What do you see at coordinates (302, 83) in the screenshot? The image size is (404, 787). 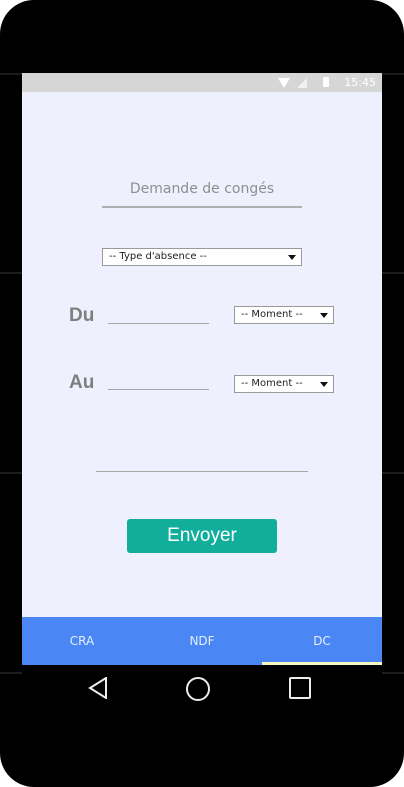 I see `signal-icon` at bounding box center [302, 83].